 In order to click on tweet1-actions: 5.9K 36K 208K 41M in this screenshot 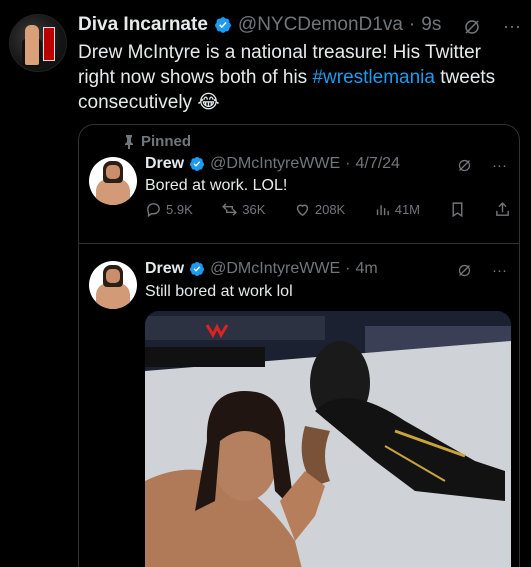, I will do `click(328, 209)`.